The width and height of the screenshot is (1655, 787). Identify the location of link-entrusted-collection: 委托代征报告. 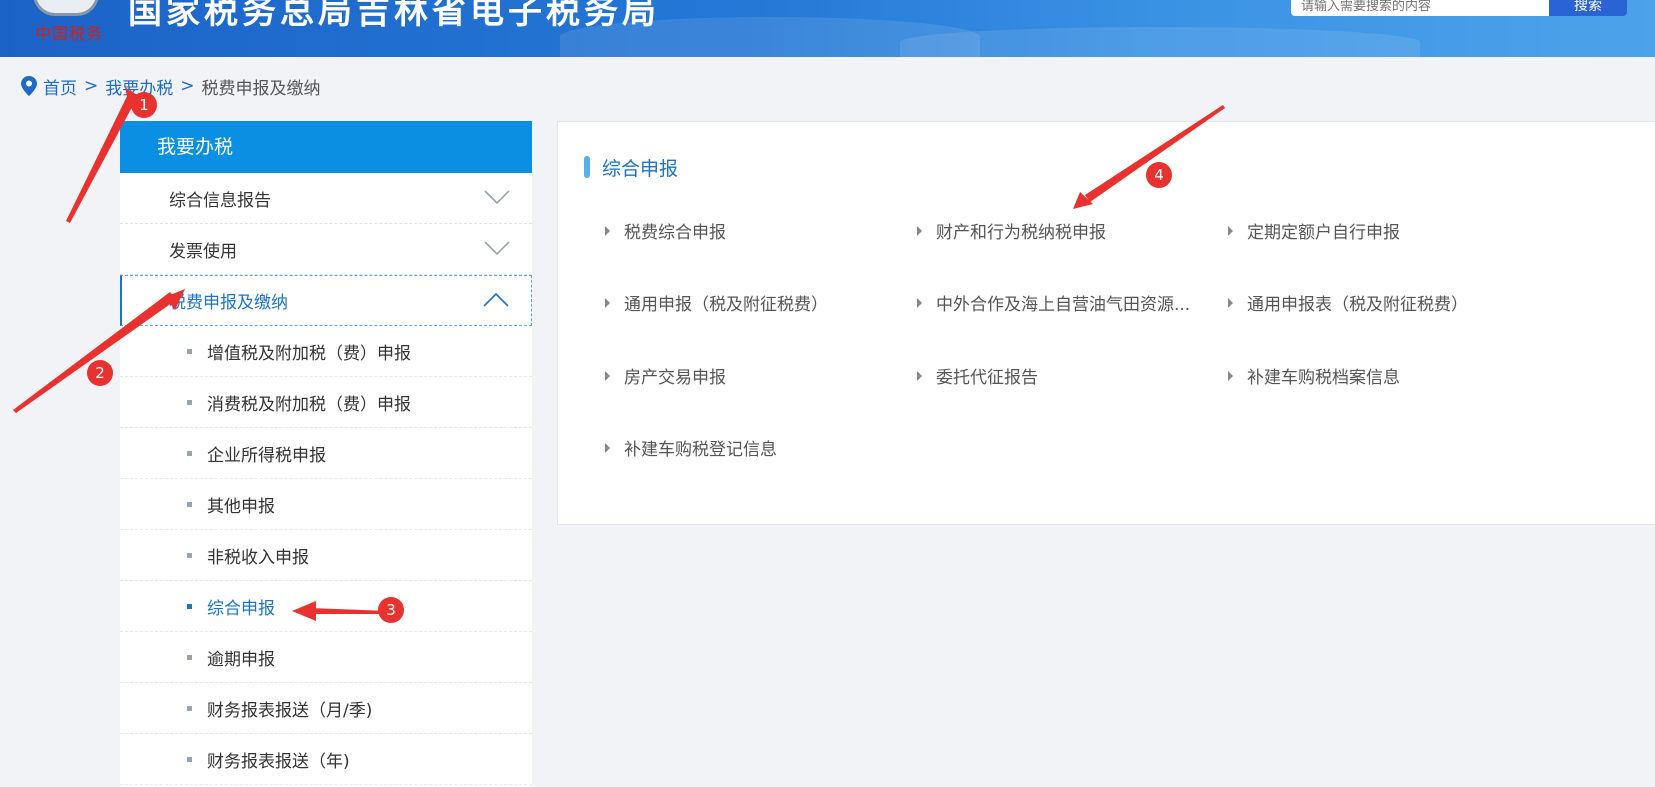
(977, 375).